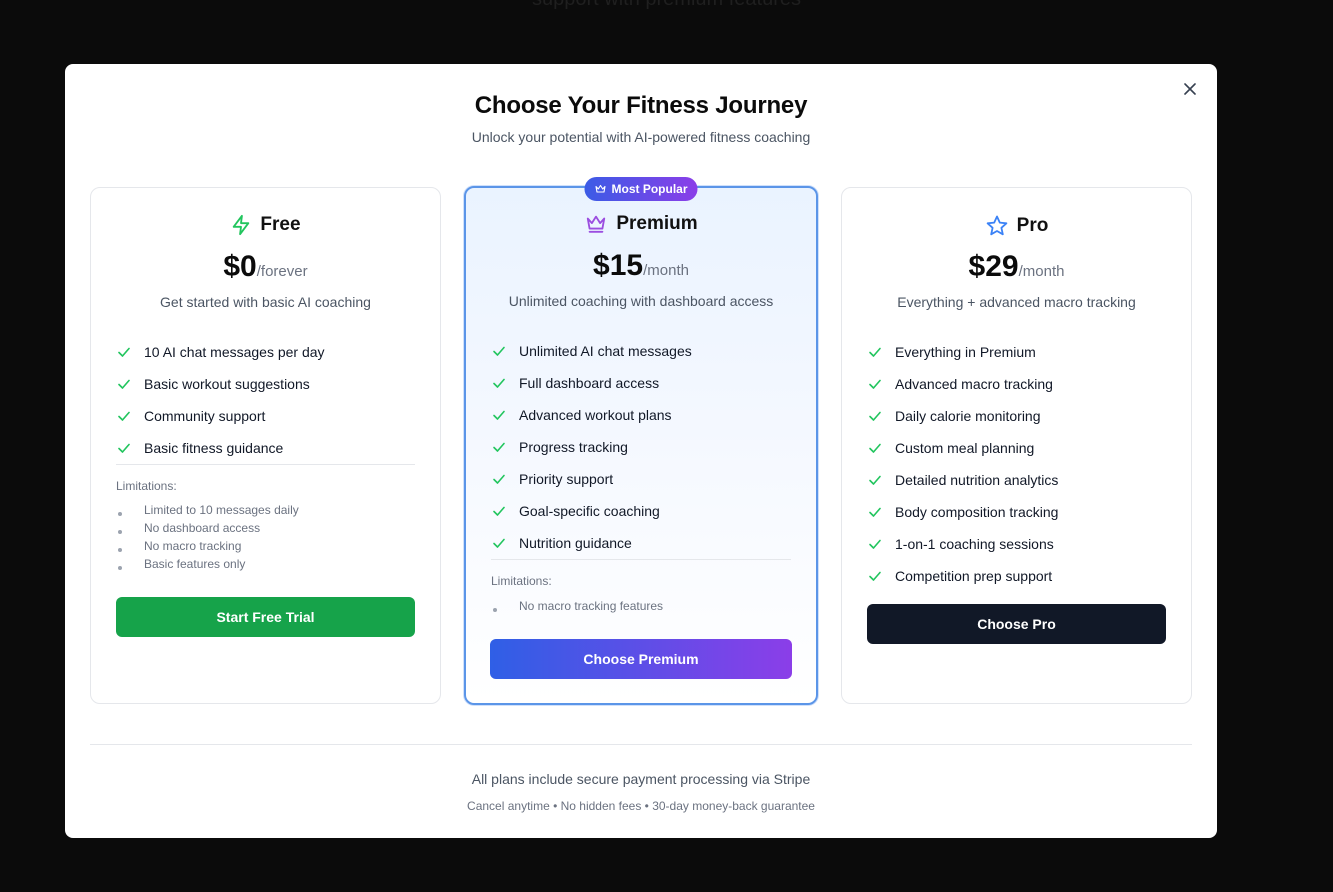  I want to click on feature-label: Unlimited AI chat messages, so click(605, 351).